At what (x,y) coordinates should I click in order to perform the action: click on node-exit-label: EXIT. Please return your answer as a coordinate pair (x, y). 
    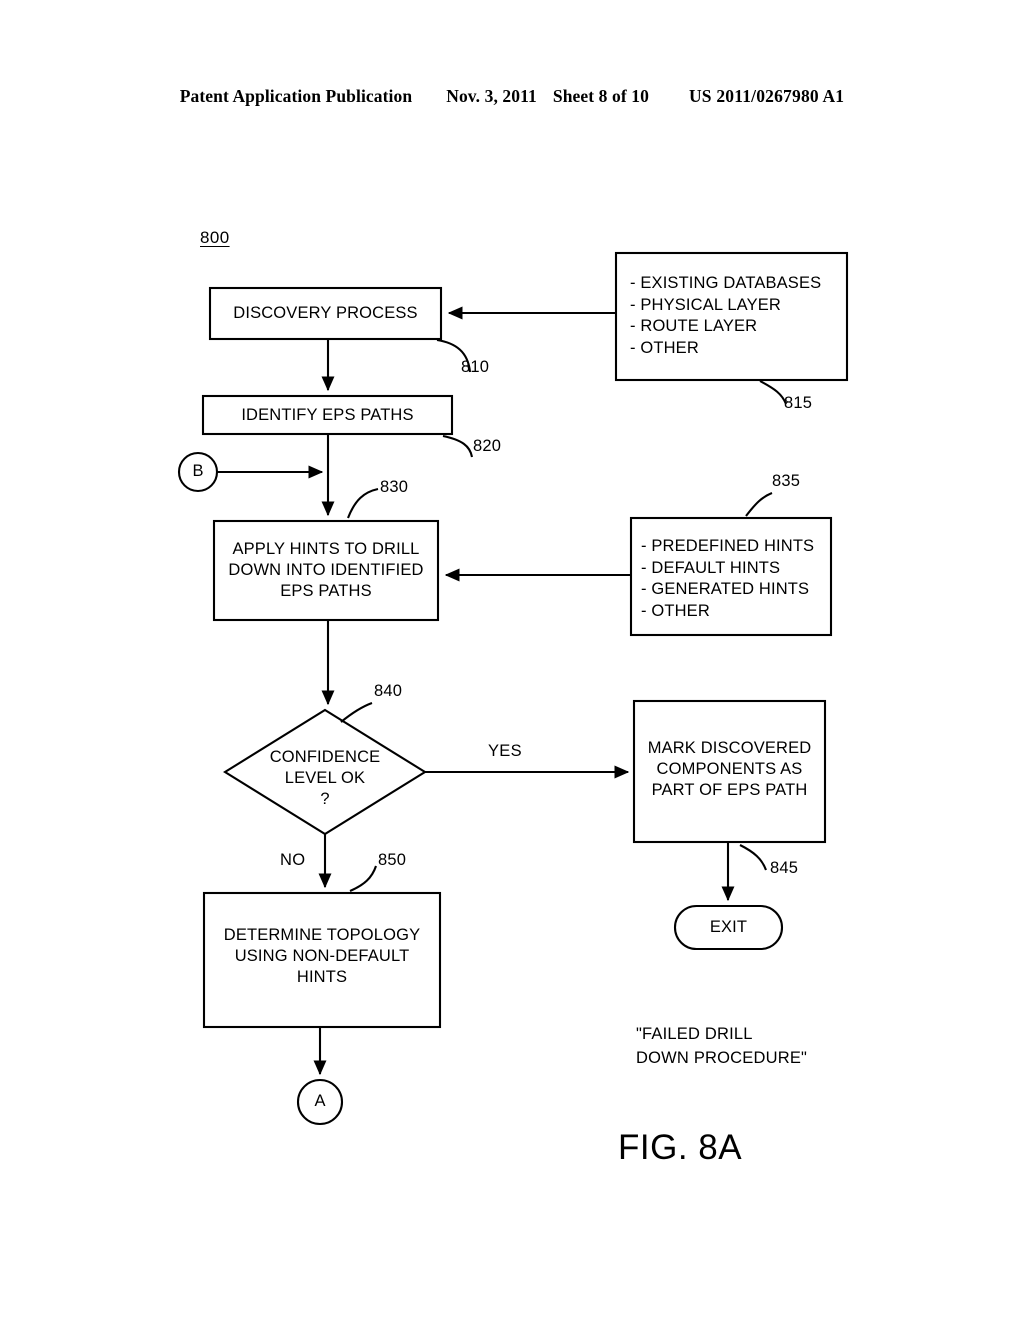
    Looking at the image, I should click on (728, 927).